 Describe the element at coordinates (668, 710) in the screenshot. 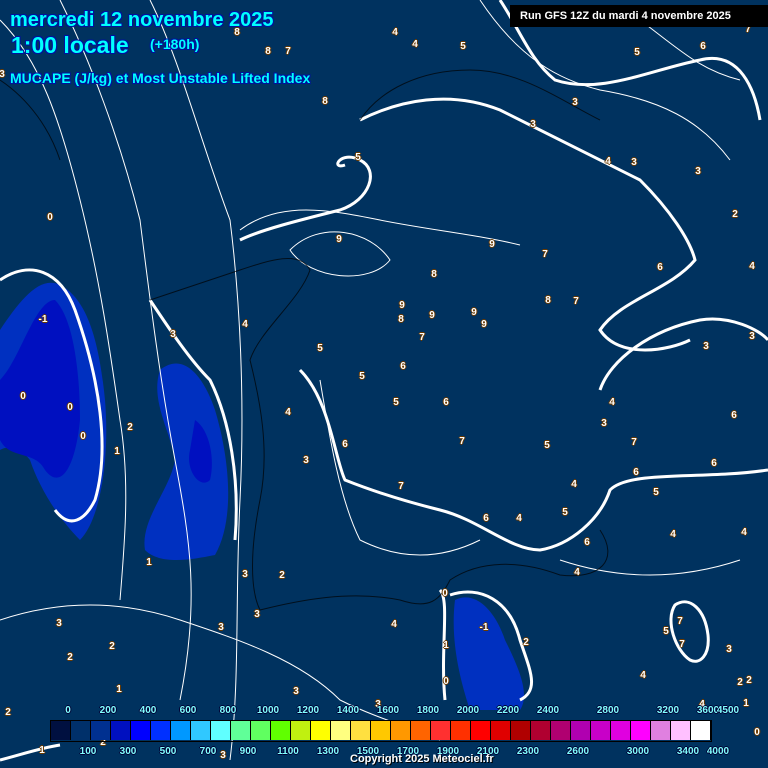

I see `legend-top-label: 3200` at that location.